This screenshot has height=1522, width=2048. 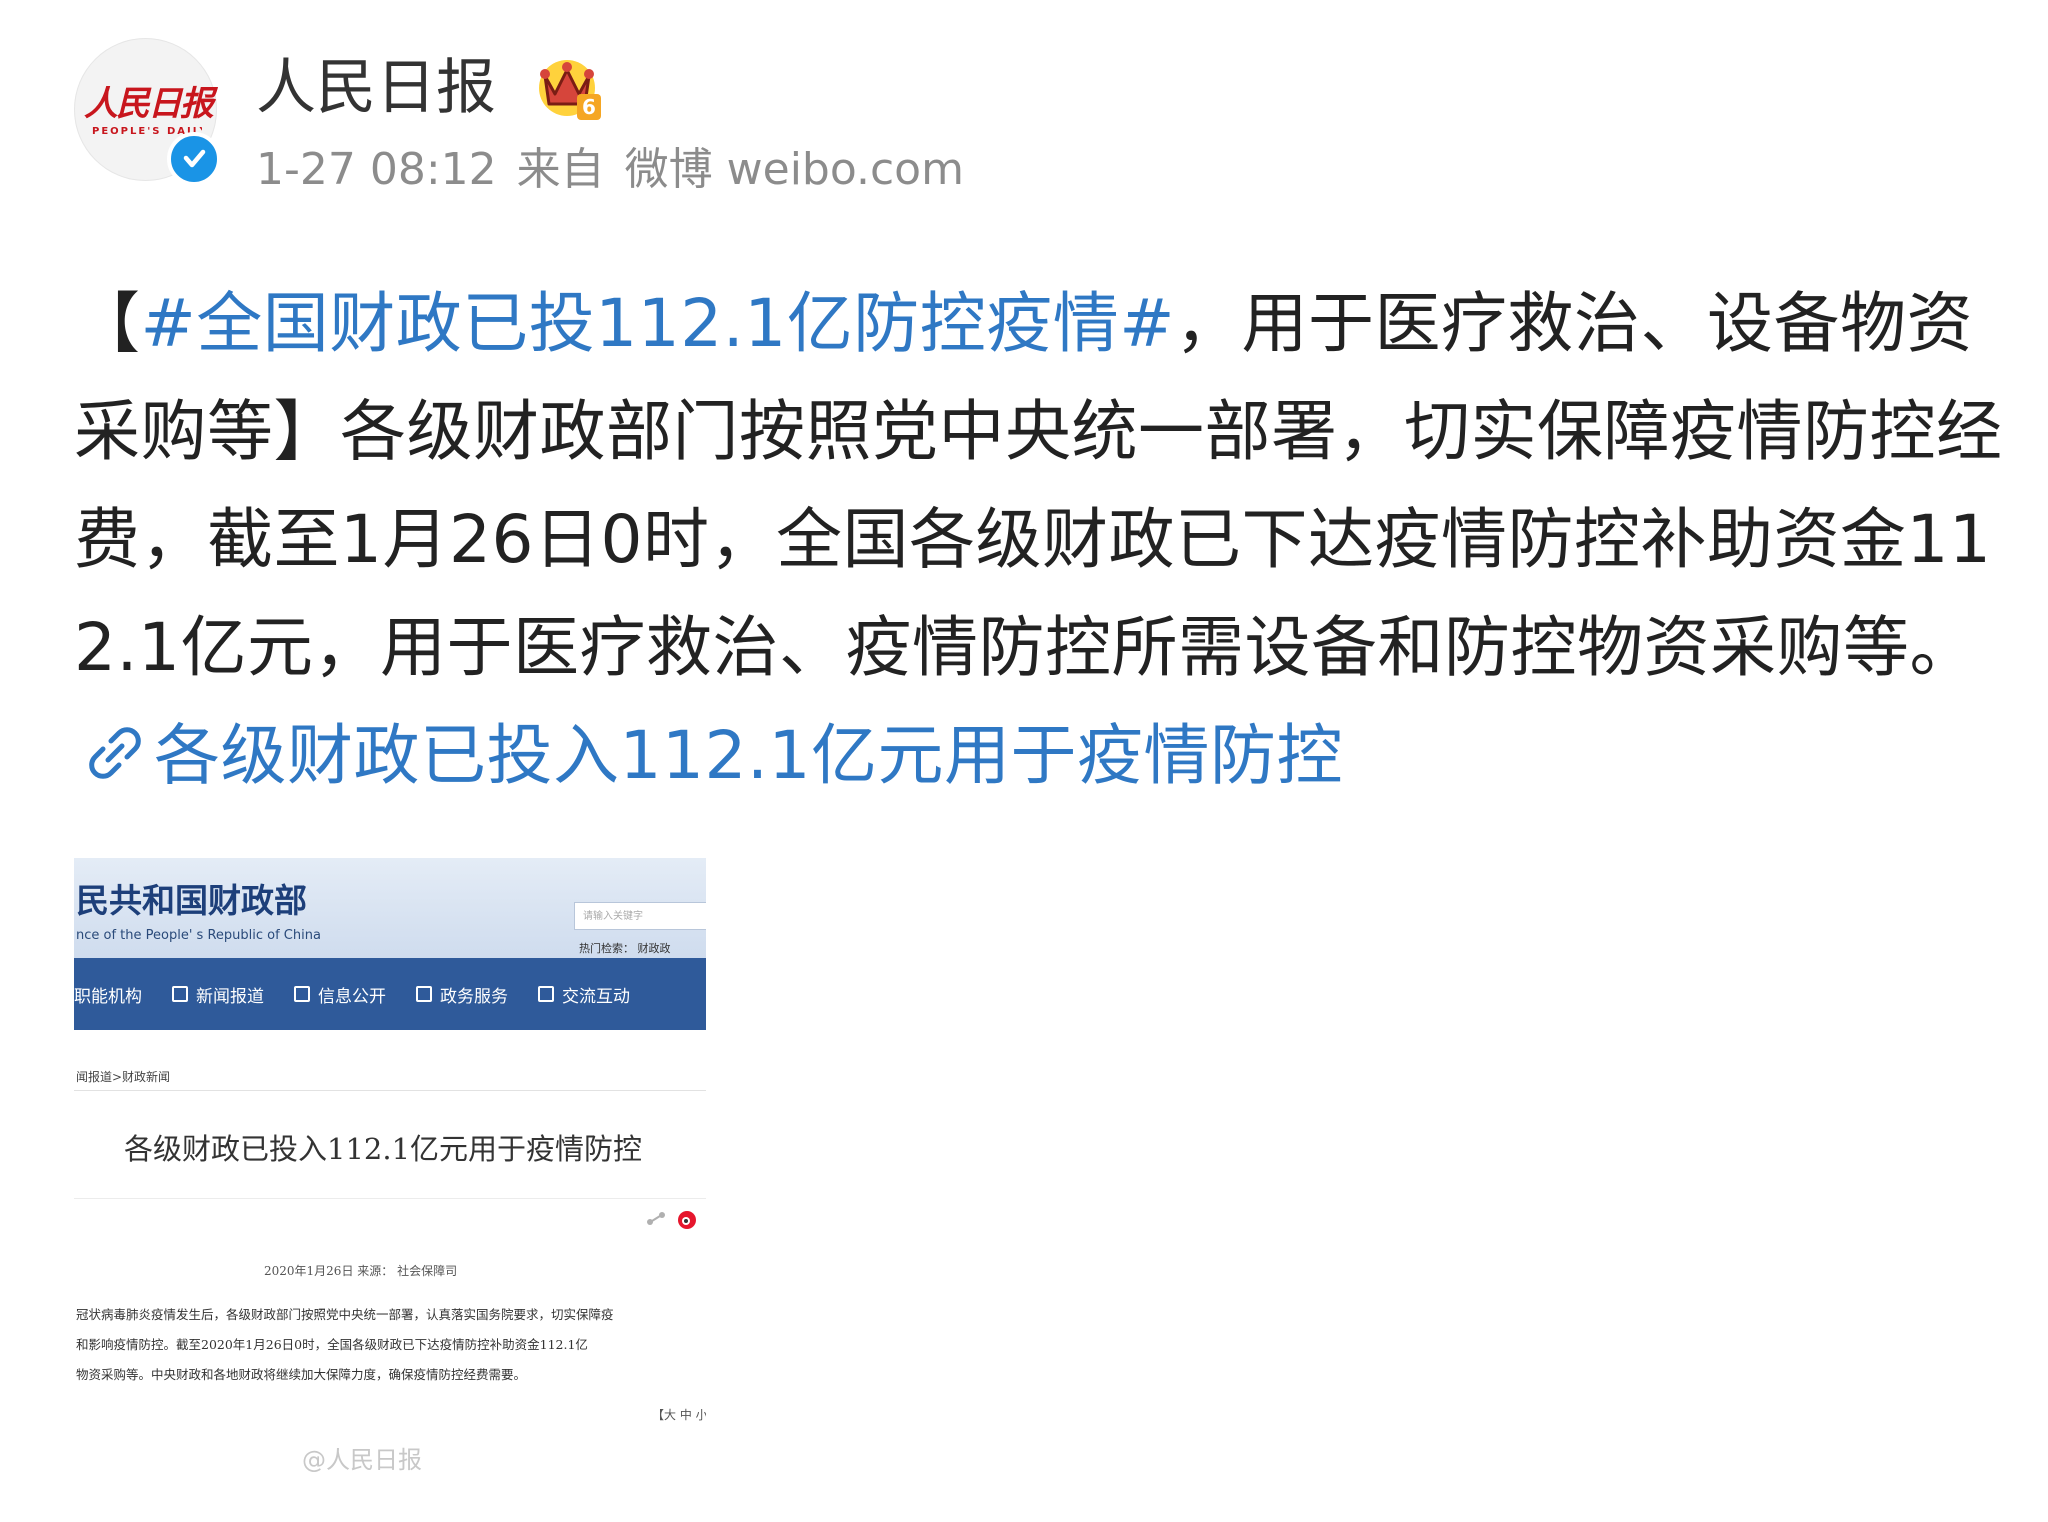 I want to click on username: 人民日报, so click(x=376, y=88).